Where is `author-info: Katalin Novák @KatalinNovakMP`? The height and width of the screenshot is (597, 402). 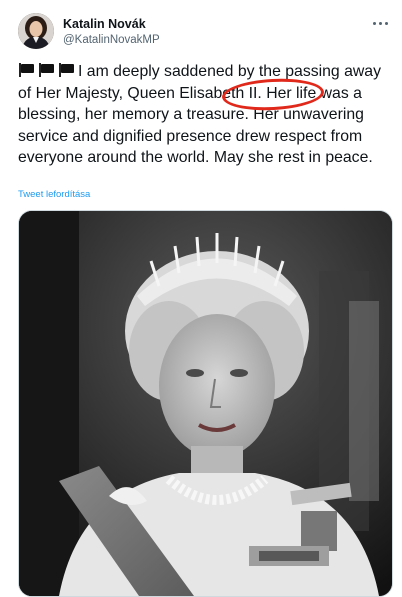 author-info: Katalin Novák @KatalinNovakMP is located at coordinates (111, 32).